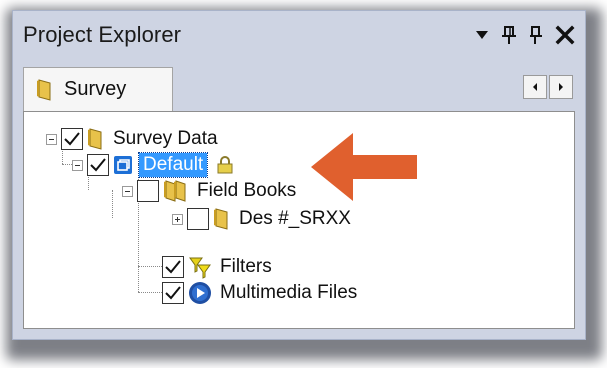  What do you see at coordinates (198, 219) in the screenshot?
I see `checkbox-des-srxx` at bounding box center [198, 219].